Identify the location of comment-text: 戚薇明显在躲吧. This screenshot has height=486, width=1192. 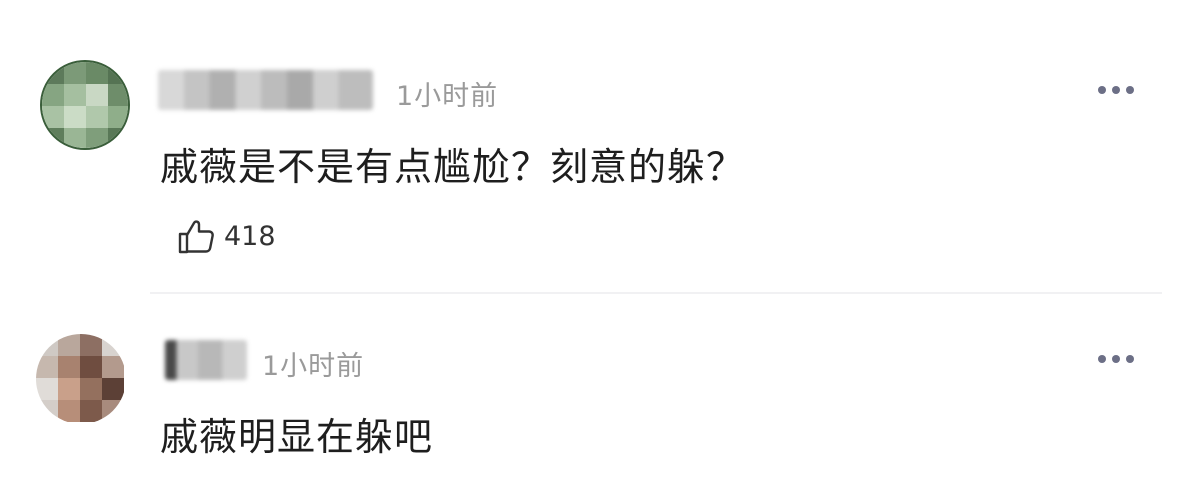
(297, 437).